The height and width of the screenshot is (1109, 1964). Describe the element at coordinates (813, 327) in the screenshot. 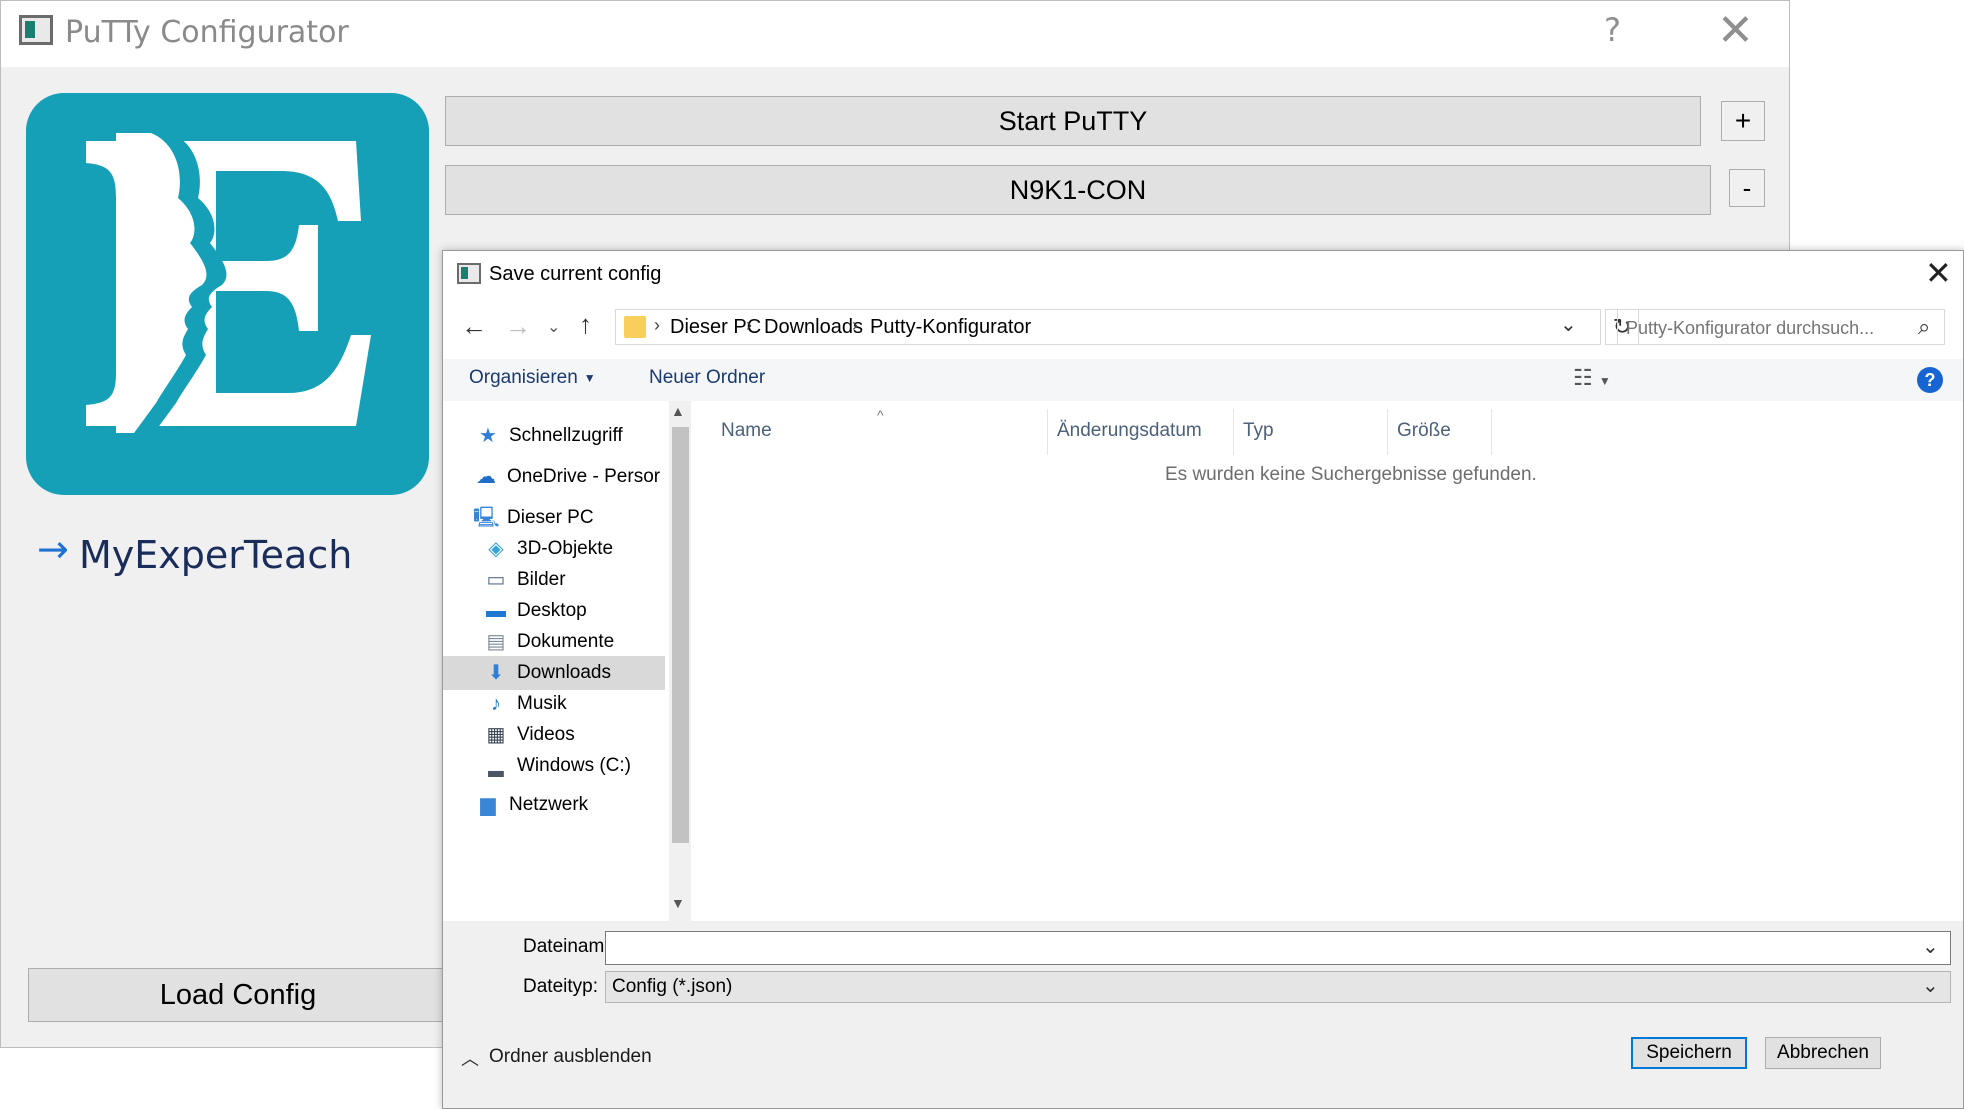

I see `breadcrumb-item: Downloads` at that location.